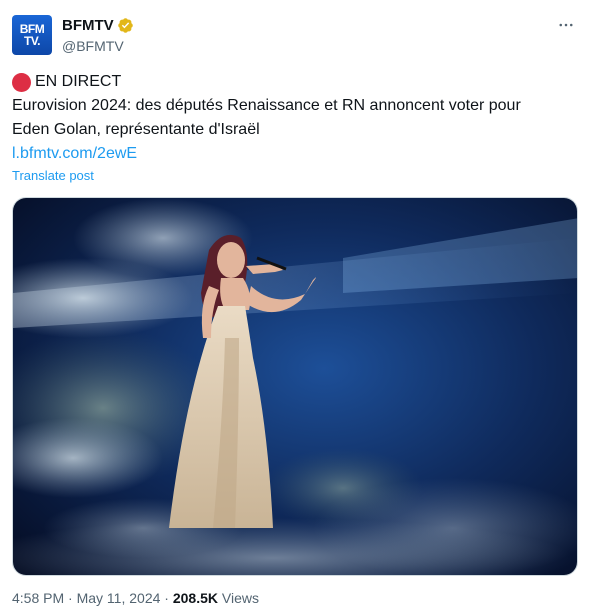 Image resolution: width=591 pixels, height=614 pixels. What do you see at coordinates (119, 598) in the screenshot?
I see `post-date: May 11, 2024` at bounding box center [119, 598].